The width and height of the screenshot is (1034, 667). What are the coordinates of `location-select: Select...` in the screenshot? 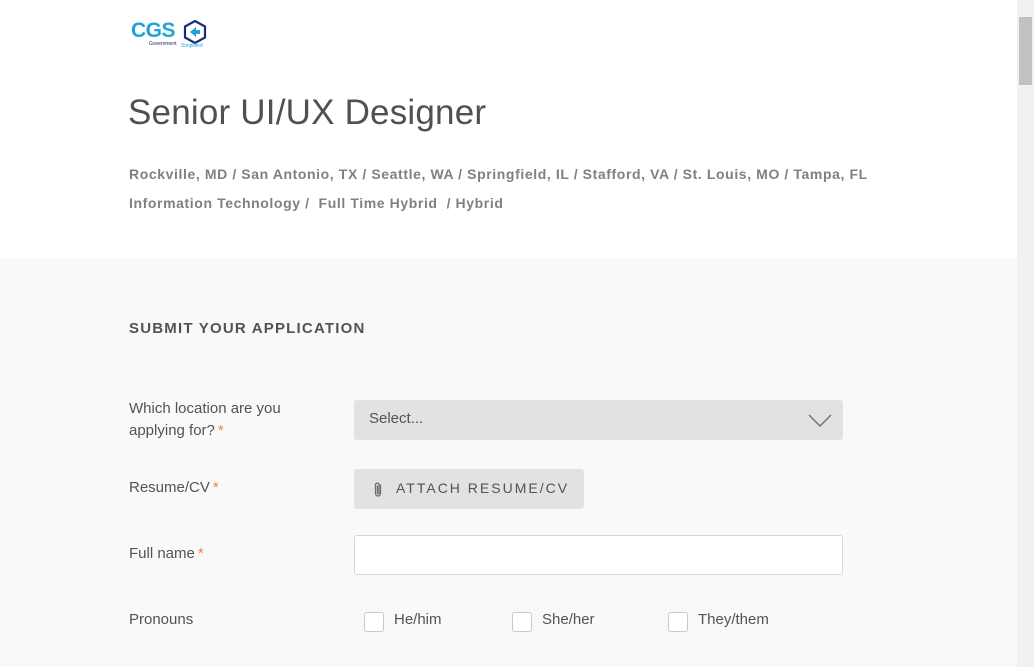 It's located at (598, 420).